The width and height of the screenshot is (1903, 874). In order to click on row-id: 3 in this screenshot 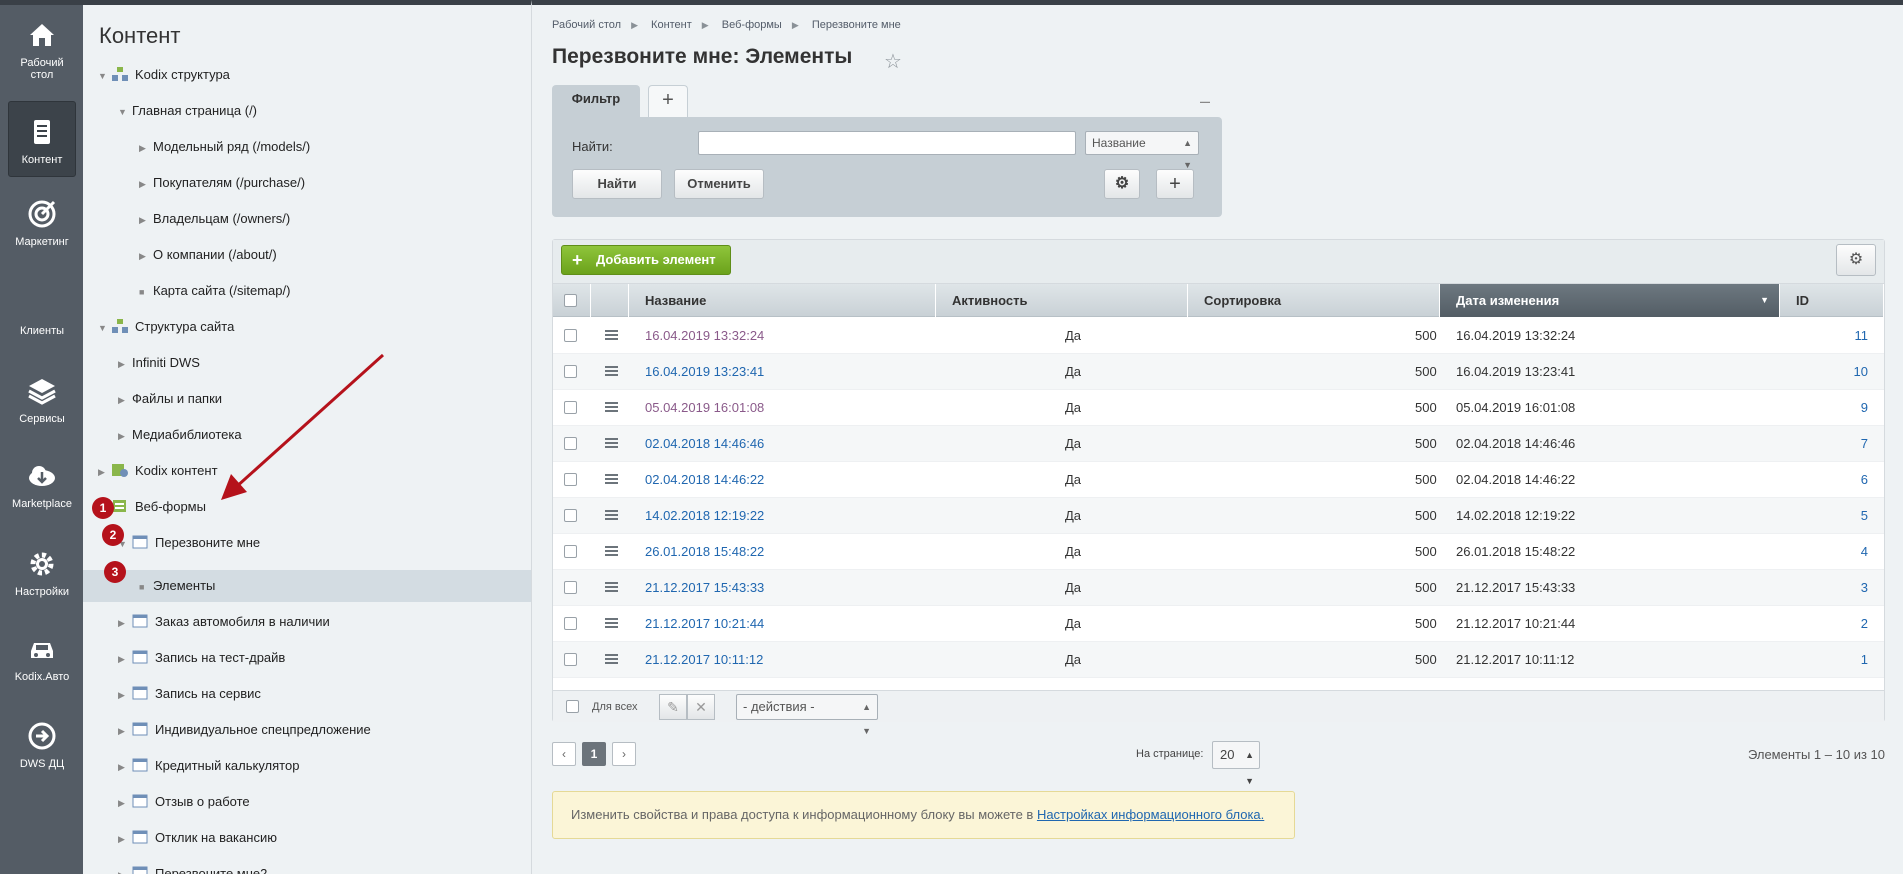, I will do `click(1864, 588)`.